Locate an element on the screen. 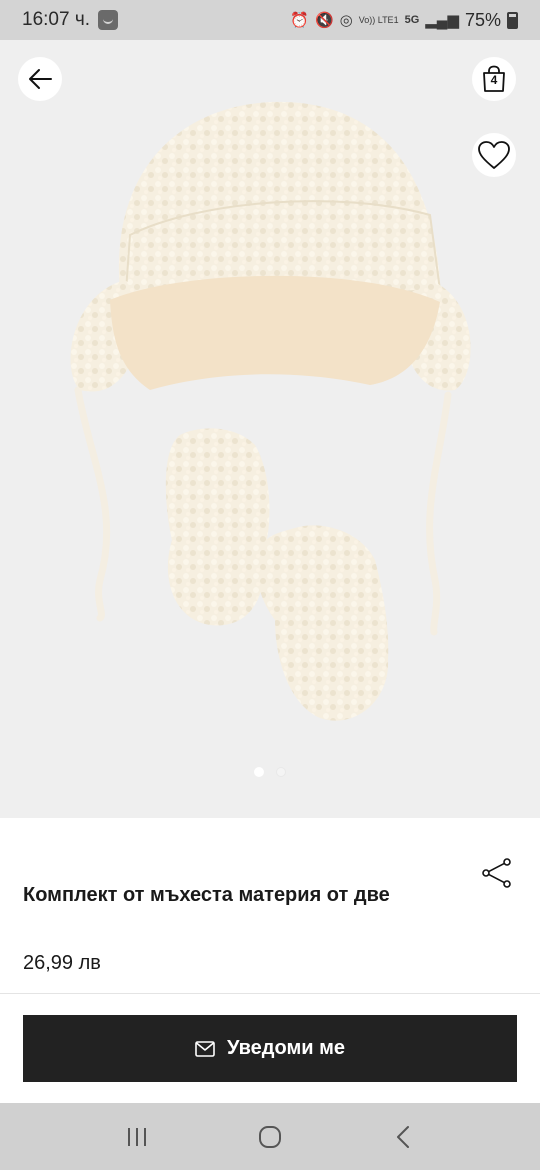 The height and width of the screenshot is (1170, 540). back-button is located at coordinates (40, 79).